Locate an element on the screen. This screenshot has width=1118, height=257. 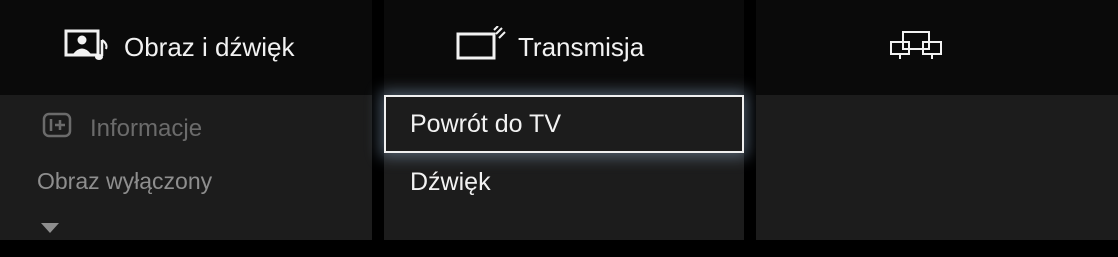
broadcast-header: Transmisja is located at coordinates (564, 47).